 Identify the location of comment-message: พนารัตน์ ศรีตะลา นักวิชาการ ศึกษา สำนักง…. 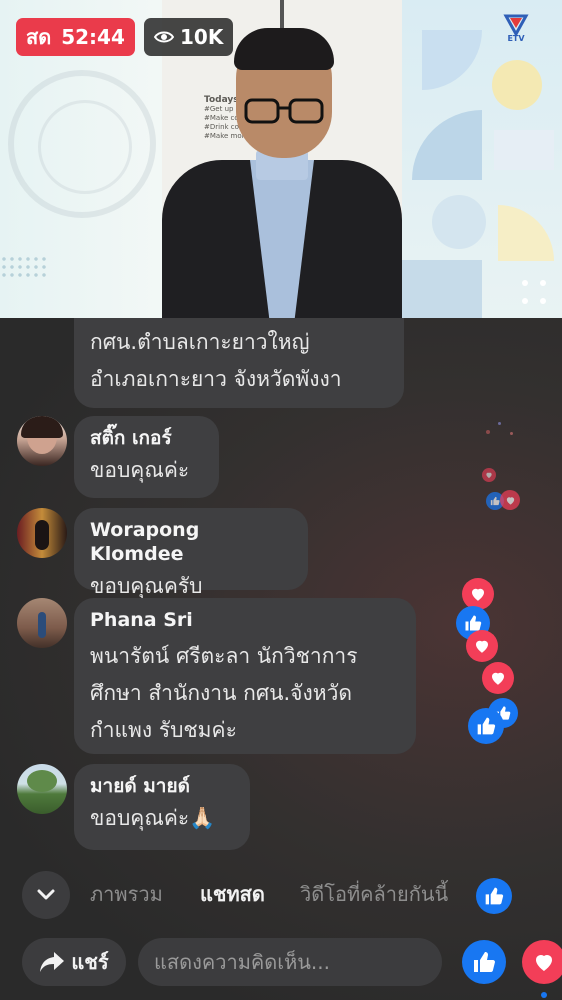
(224, 693).